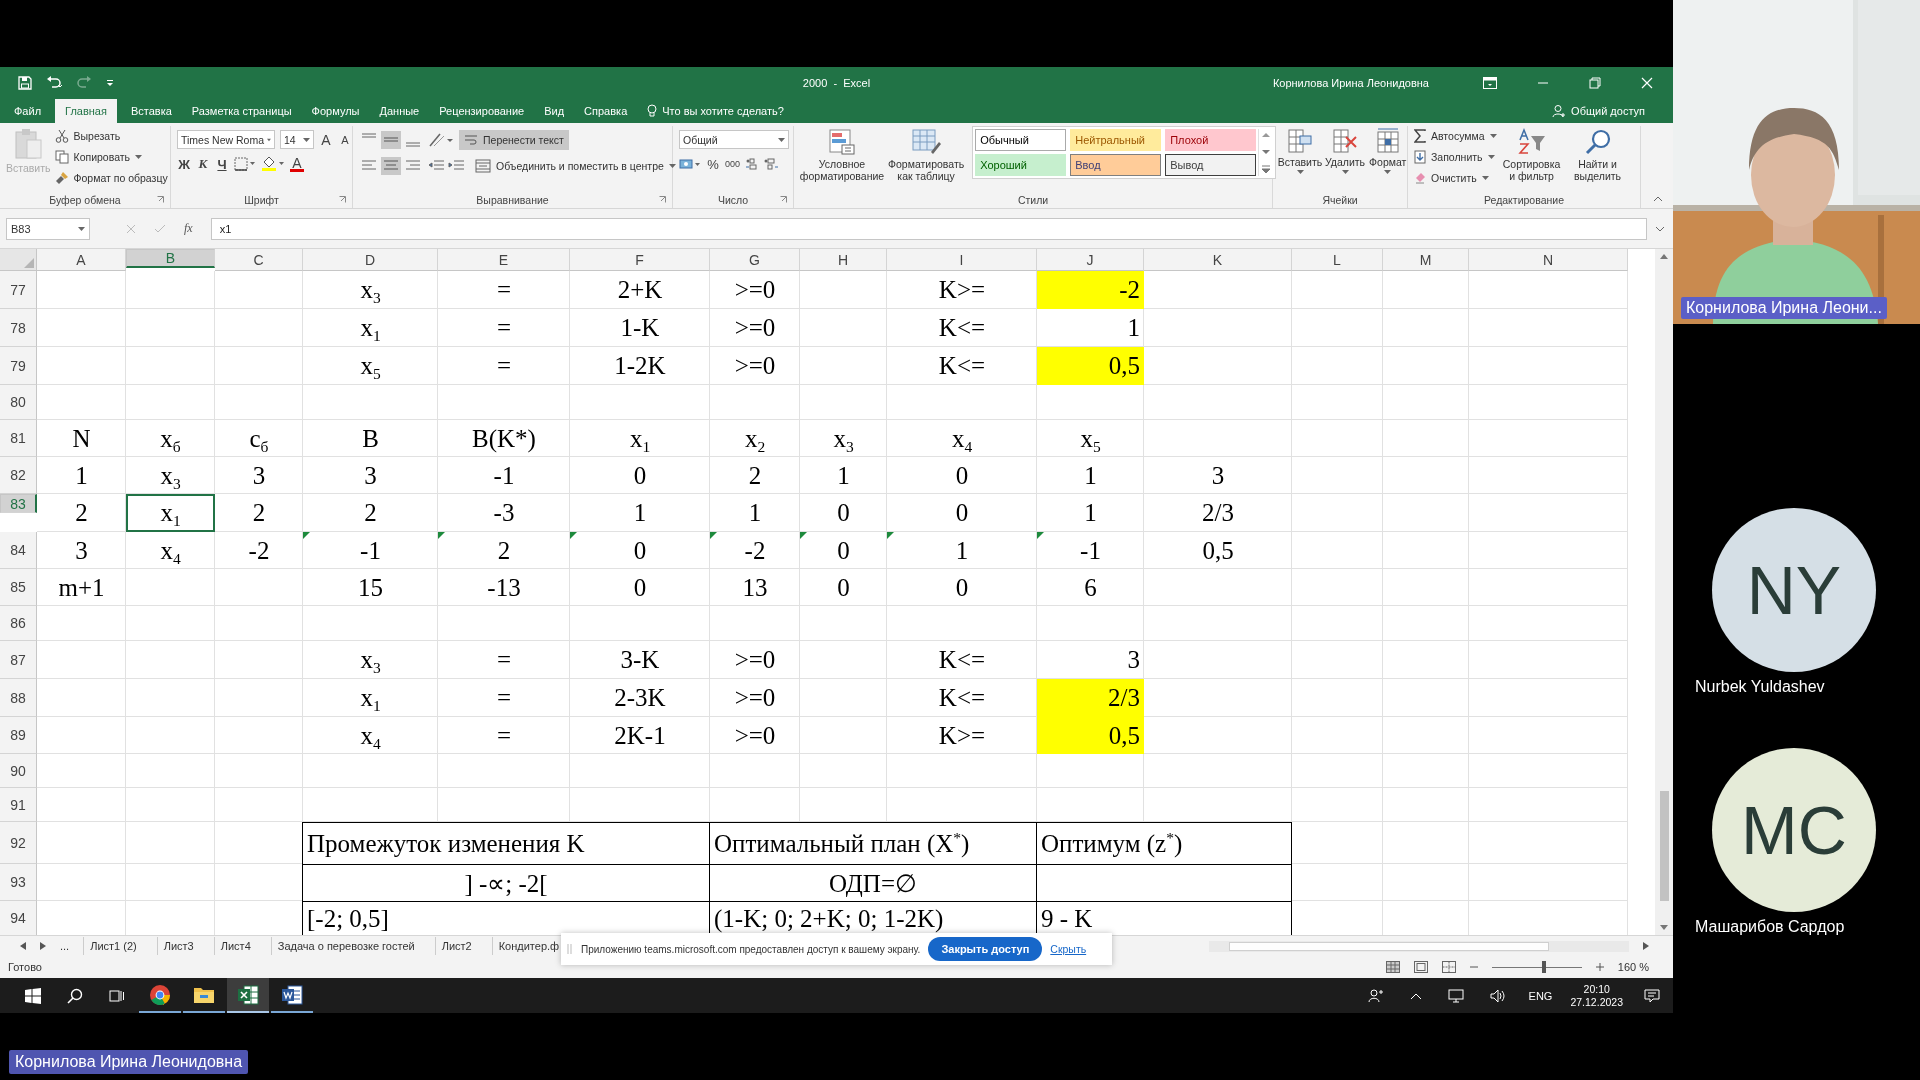 This screenshot has width=1920, height=1080. What do you see at coordinates (18, 660) in the screenshot?
I see `row-header: 87` at bounding box center [18, 660].